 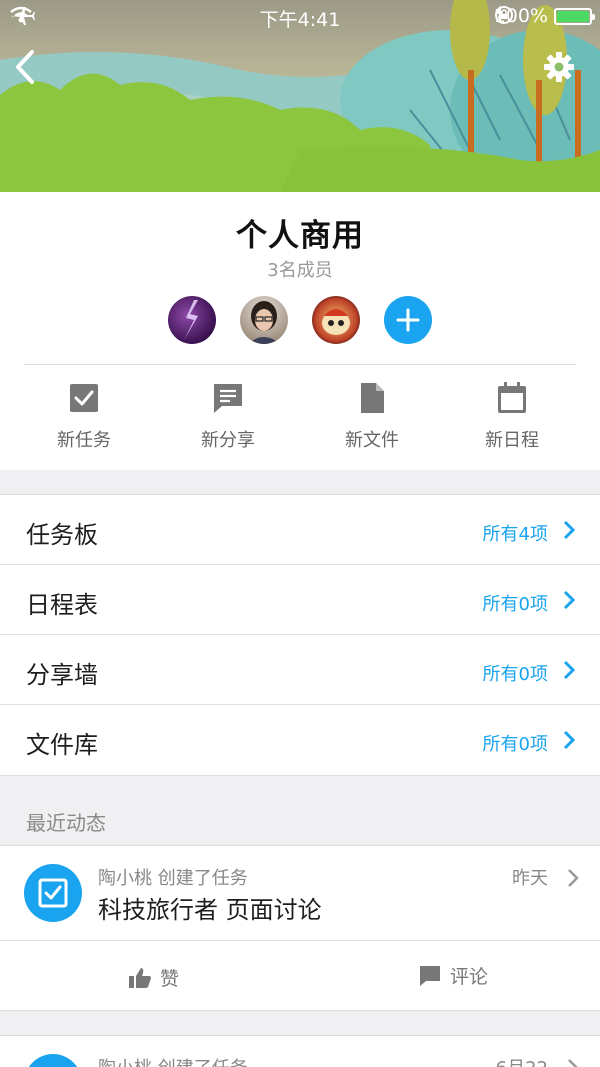 I want to click on activity-time: 昨天, so click(x=530, y=878).